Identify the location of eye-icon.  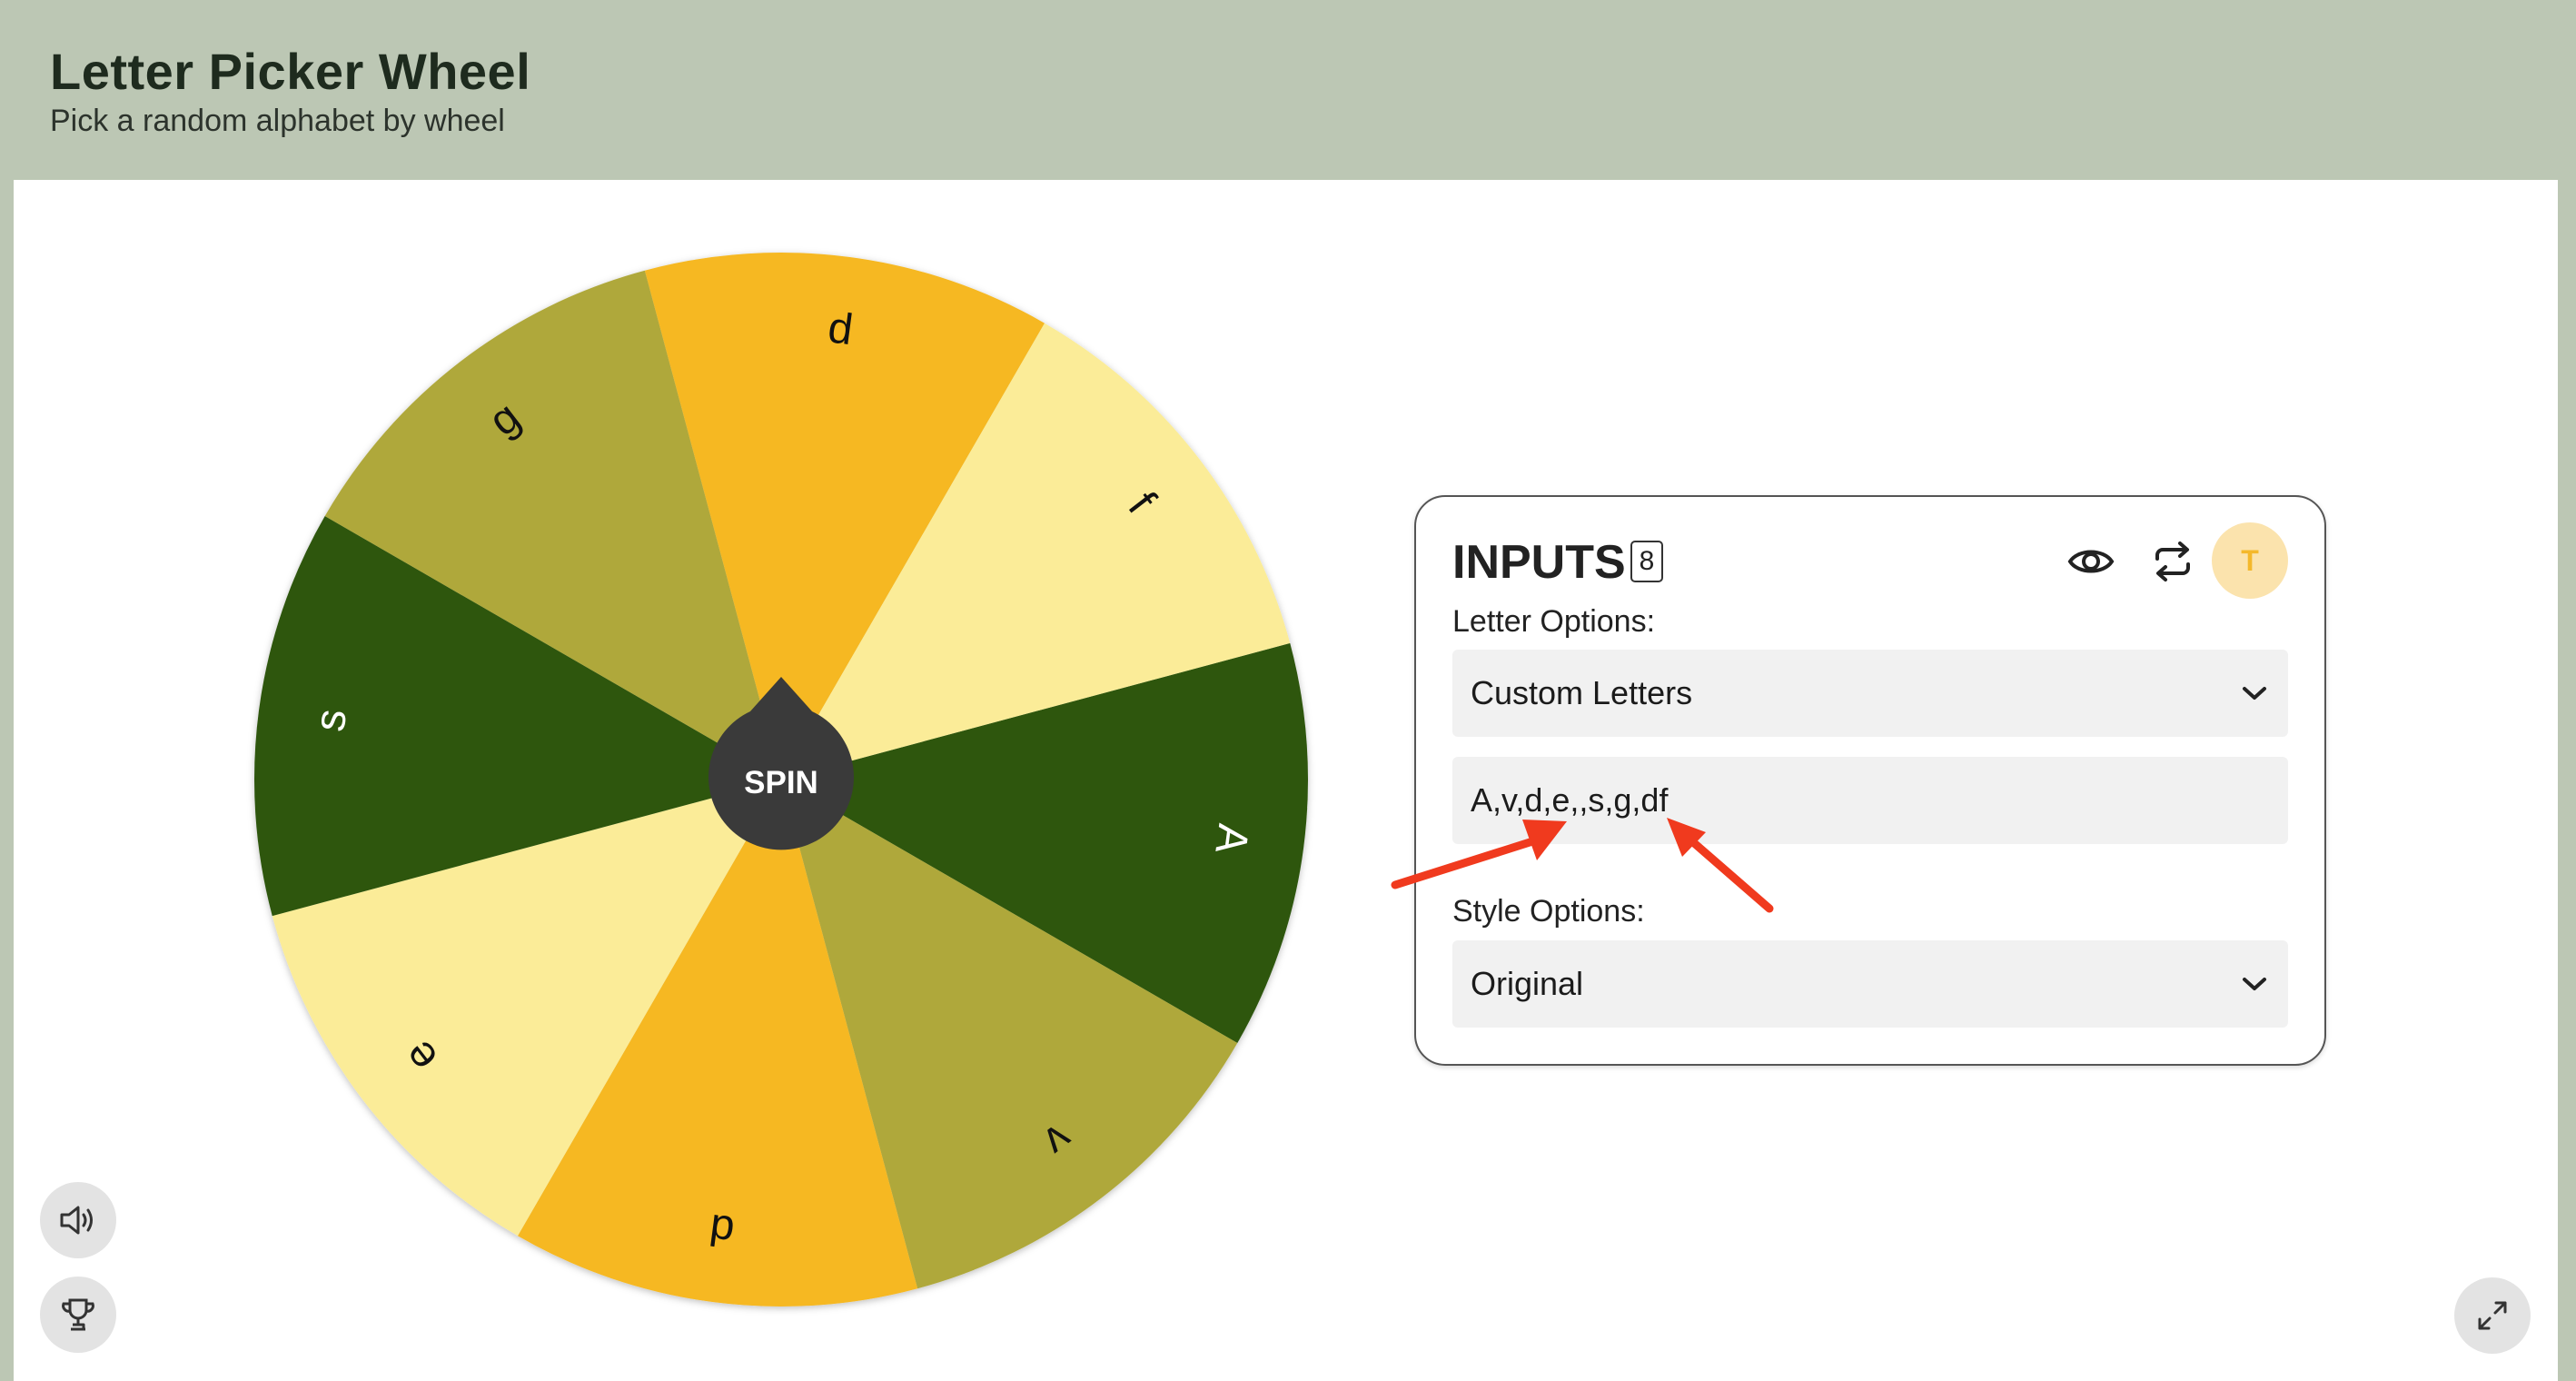
(2091, 561).